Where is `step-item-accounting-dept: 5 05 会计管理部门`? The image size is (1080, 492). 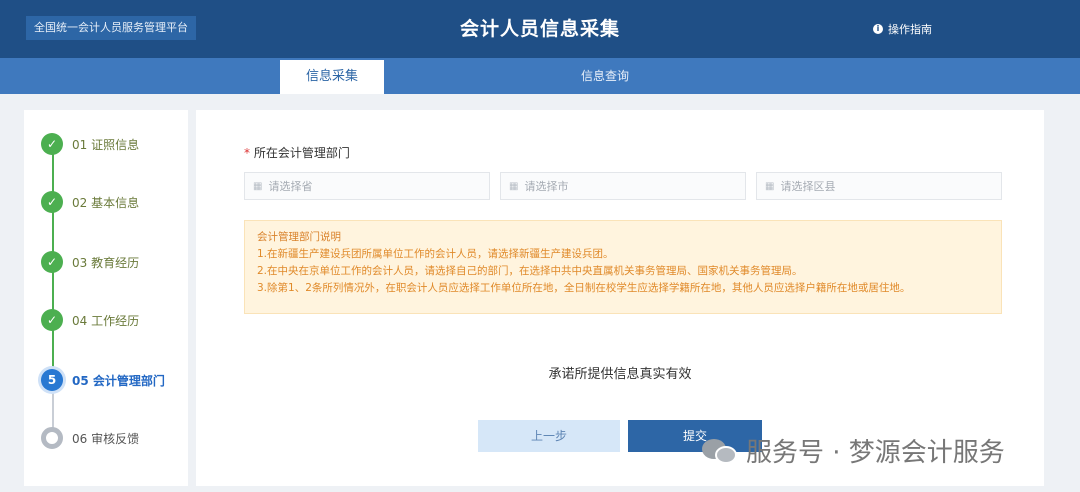
step-item-accounting-dept: 5 05 会计管理部门 is located at coordinates (103, 380).